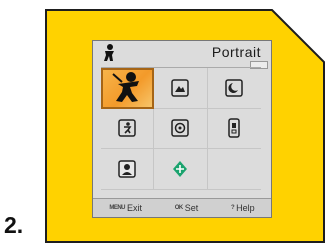 This screenshot has height=248, width=328. Describe the element at coordinates (236, 52) in the screenshot. I see `mode-name: Portrait` at that location.